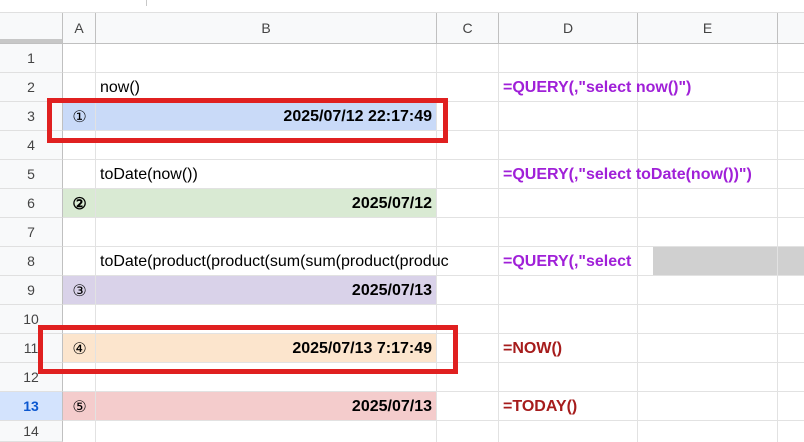 The image size is (804, 442). Describe the element at coordinates (247, 120) in the screenshot. I see `highlight-box-now` at that location.